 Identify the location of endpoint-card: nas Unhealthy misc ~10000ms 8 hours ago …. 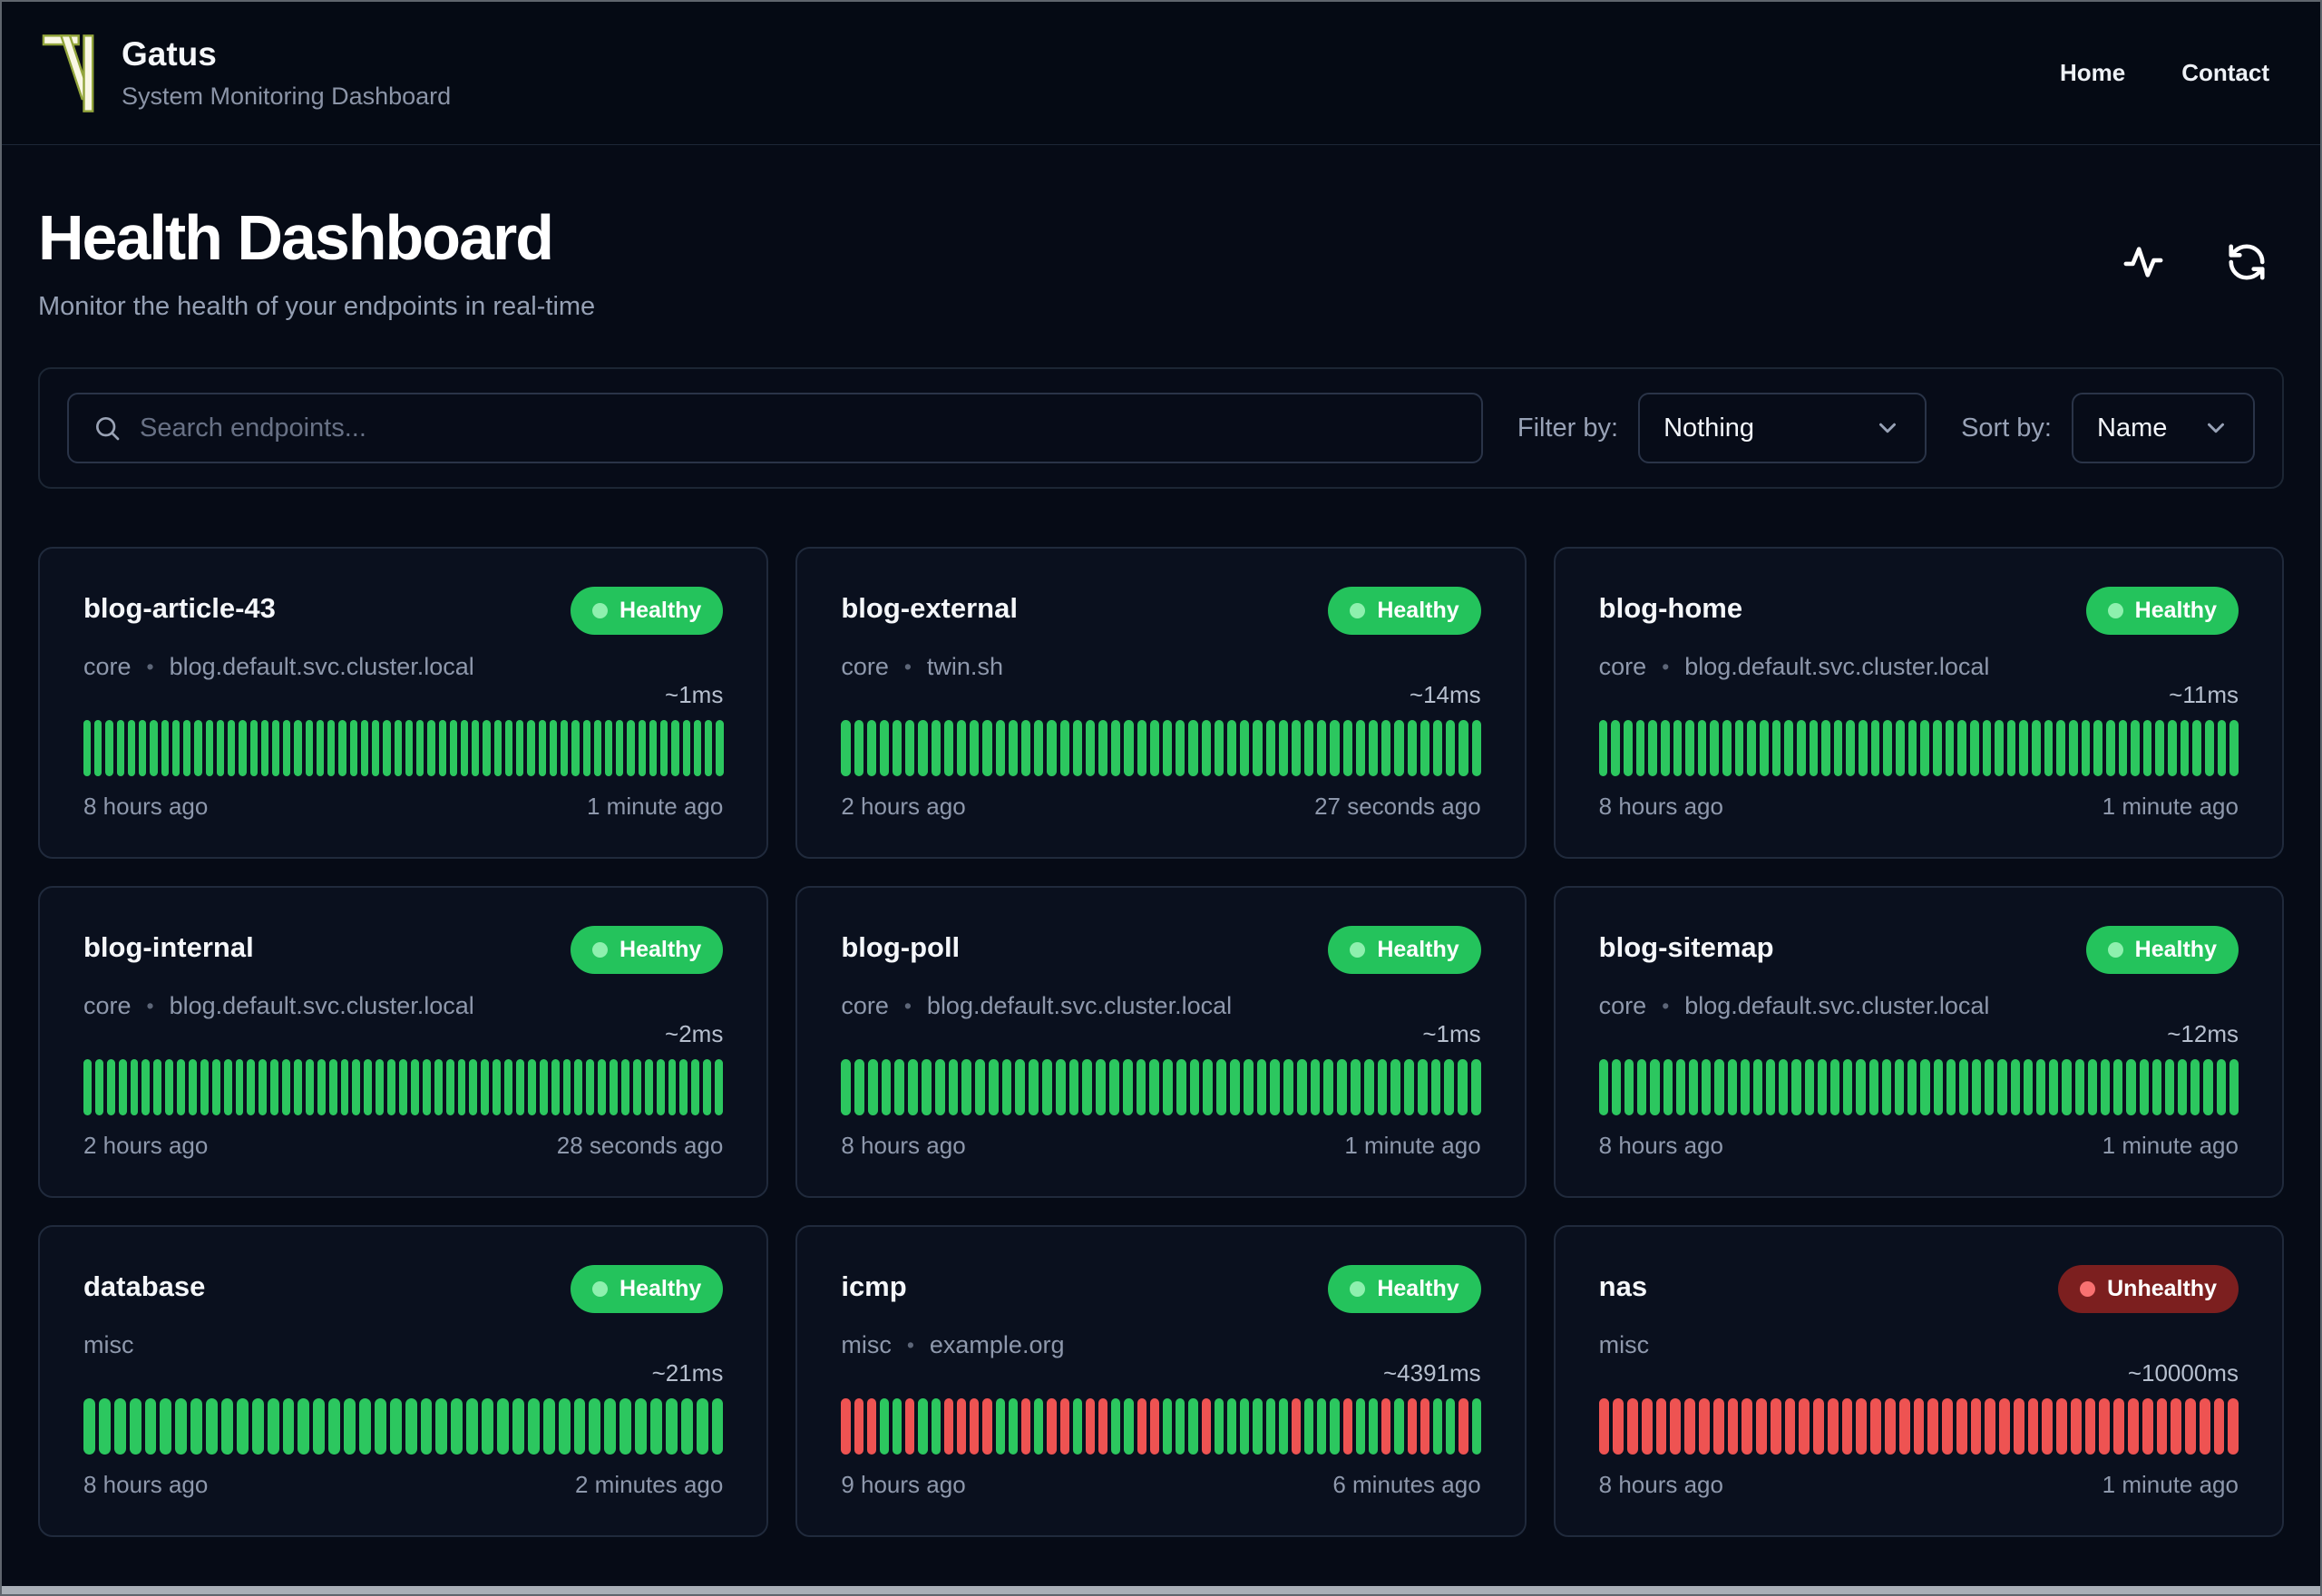
(1918, 1381).